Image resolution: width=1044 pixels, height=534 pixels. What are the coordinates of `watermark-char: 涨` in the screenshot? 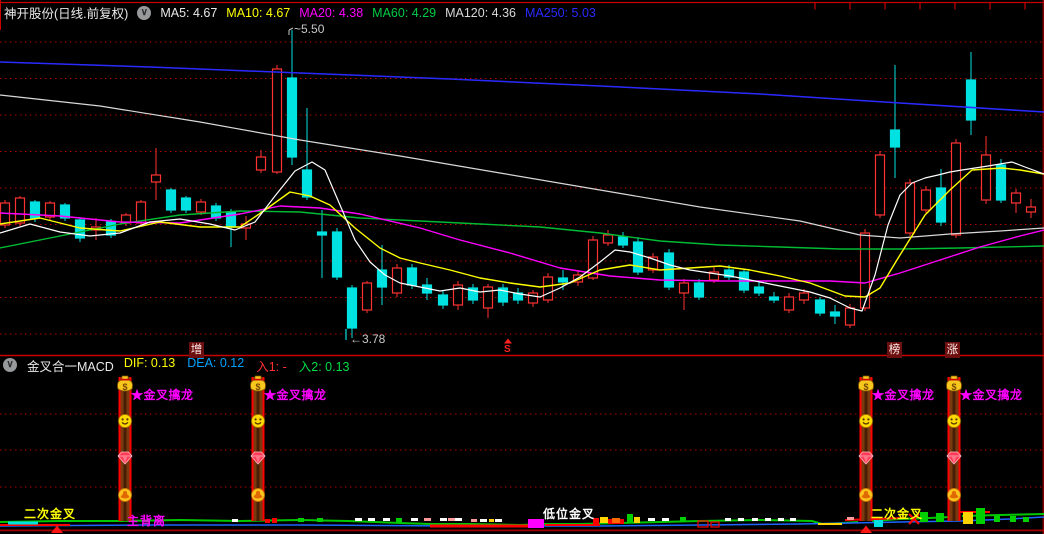 It's located at (952, 350).